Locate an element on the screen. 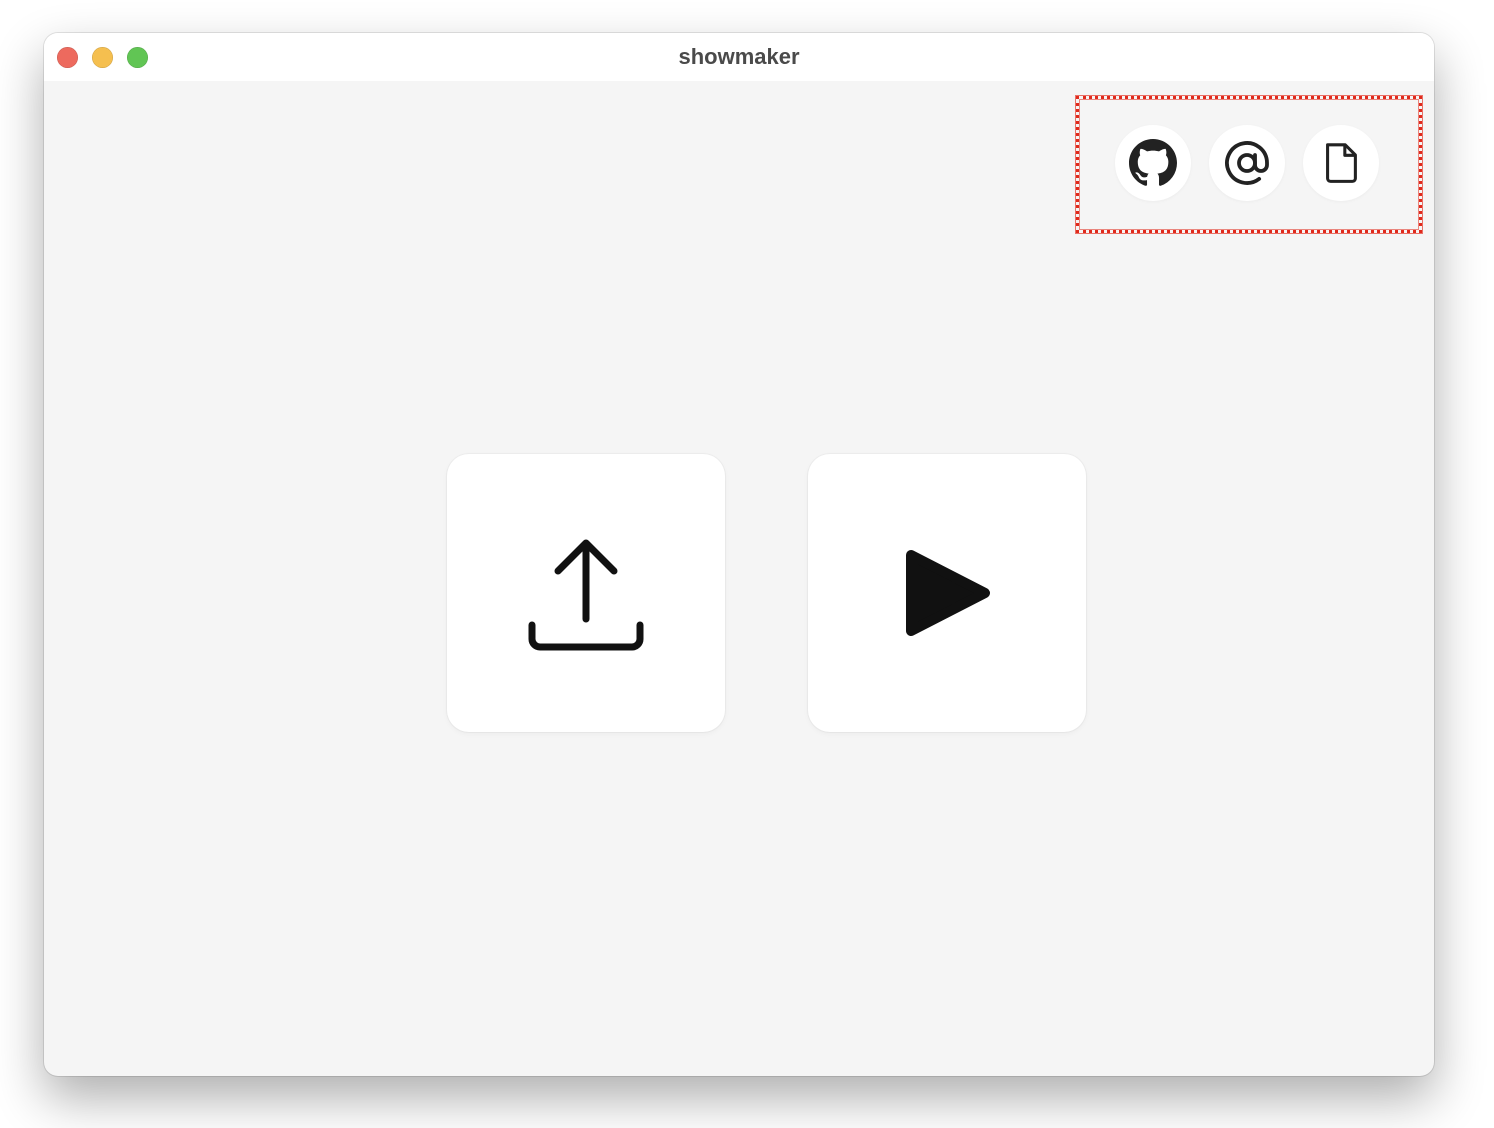 The width and height of the screenshot is (1494, 1128). github-button is located at coordinates (1153, 163).